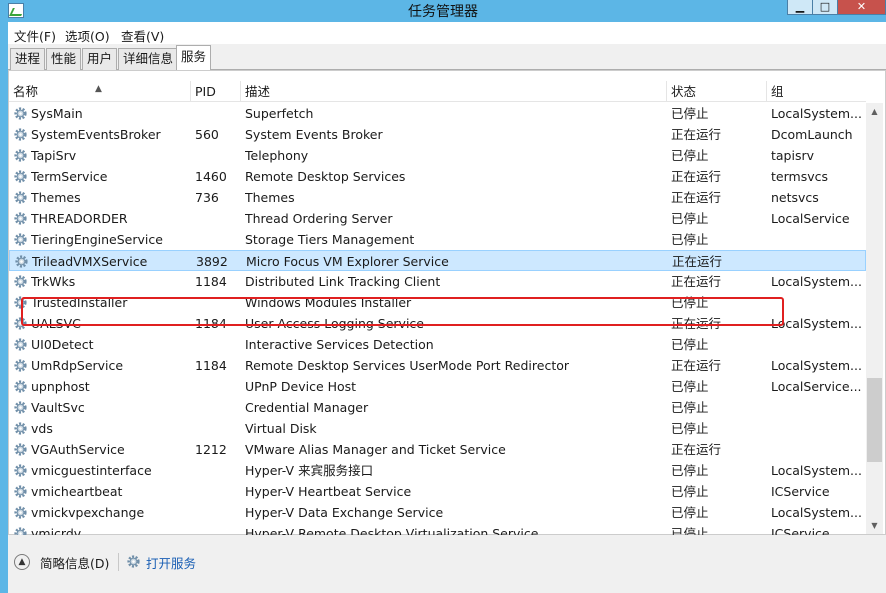  I want to click on service-description: VMware Alias Manager and Ticket Service, so click(375, 449).